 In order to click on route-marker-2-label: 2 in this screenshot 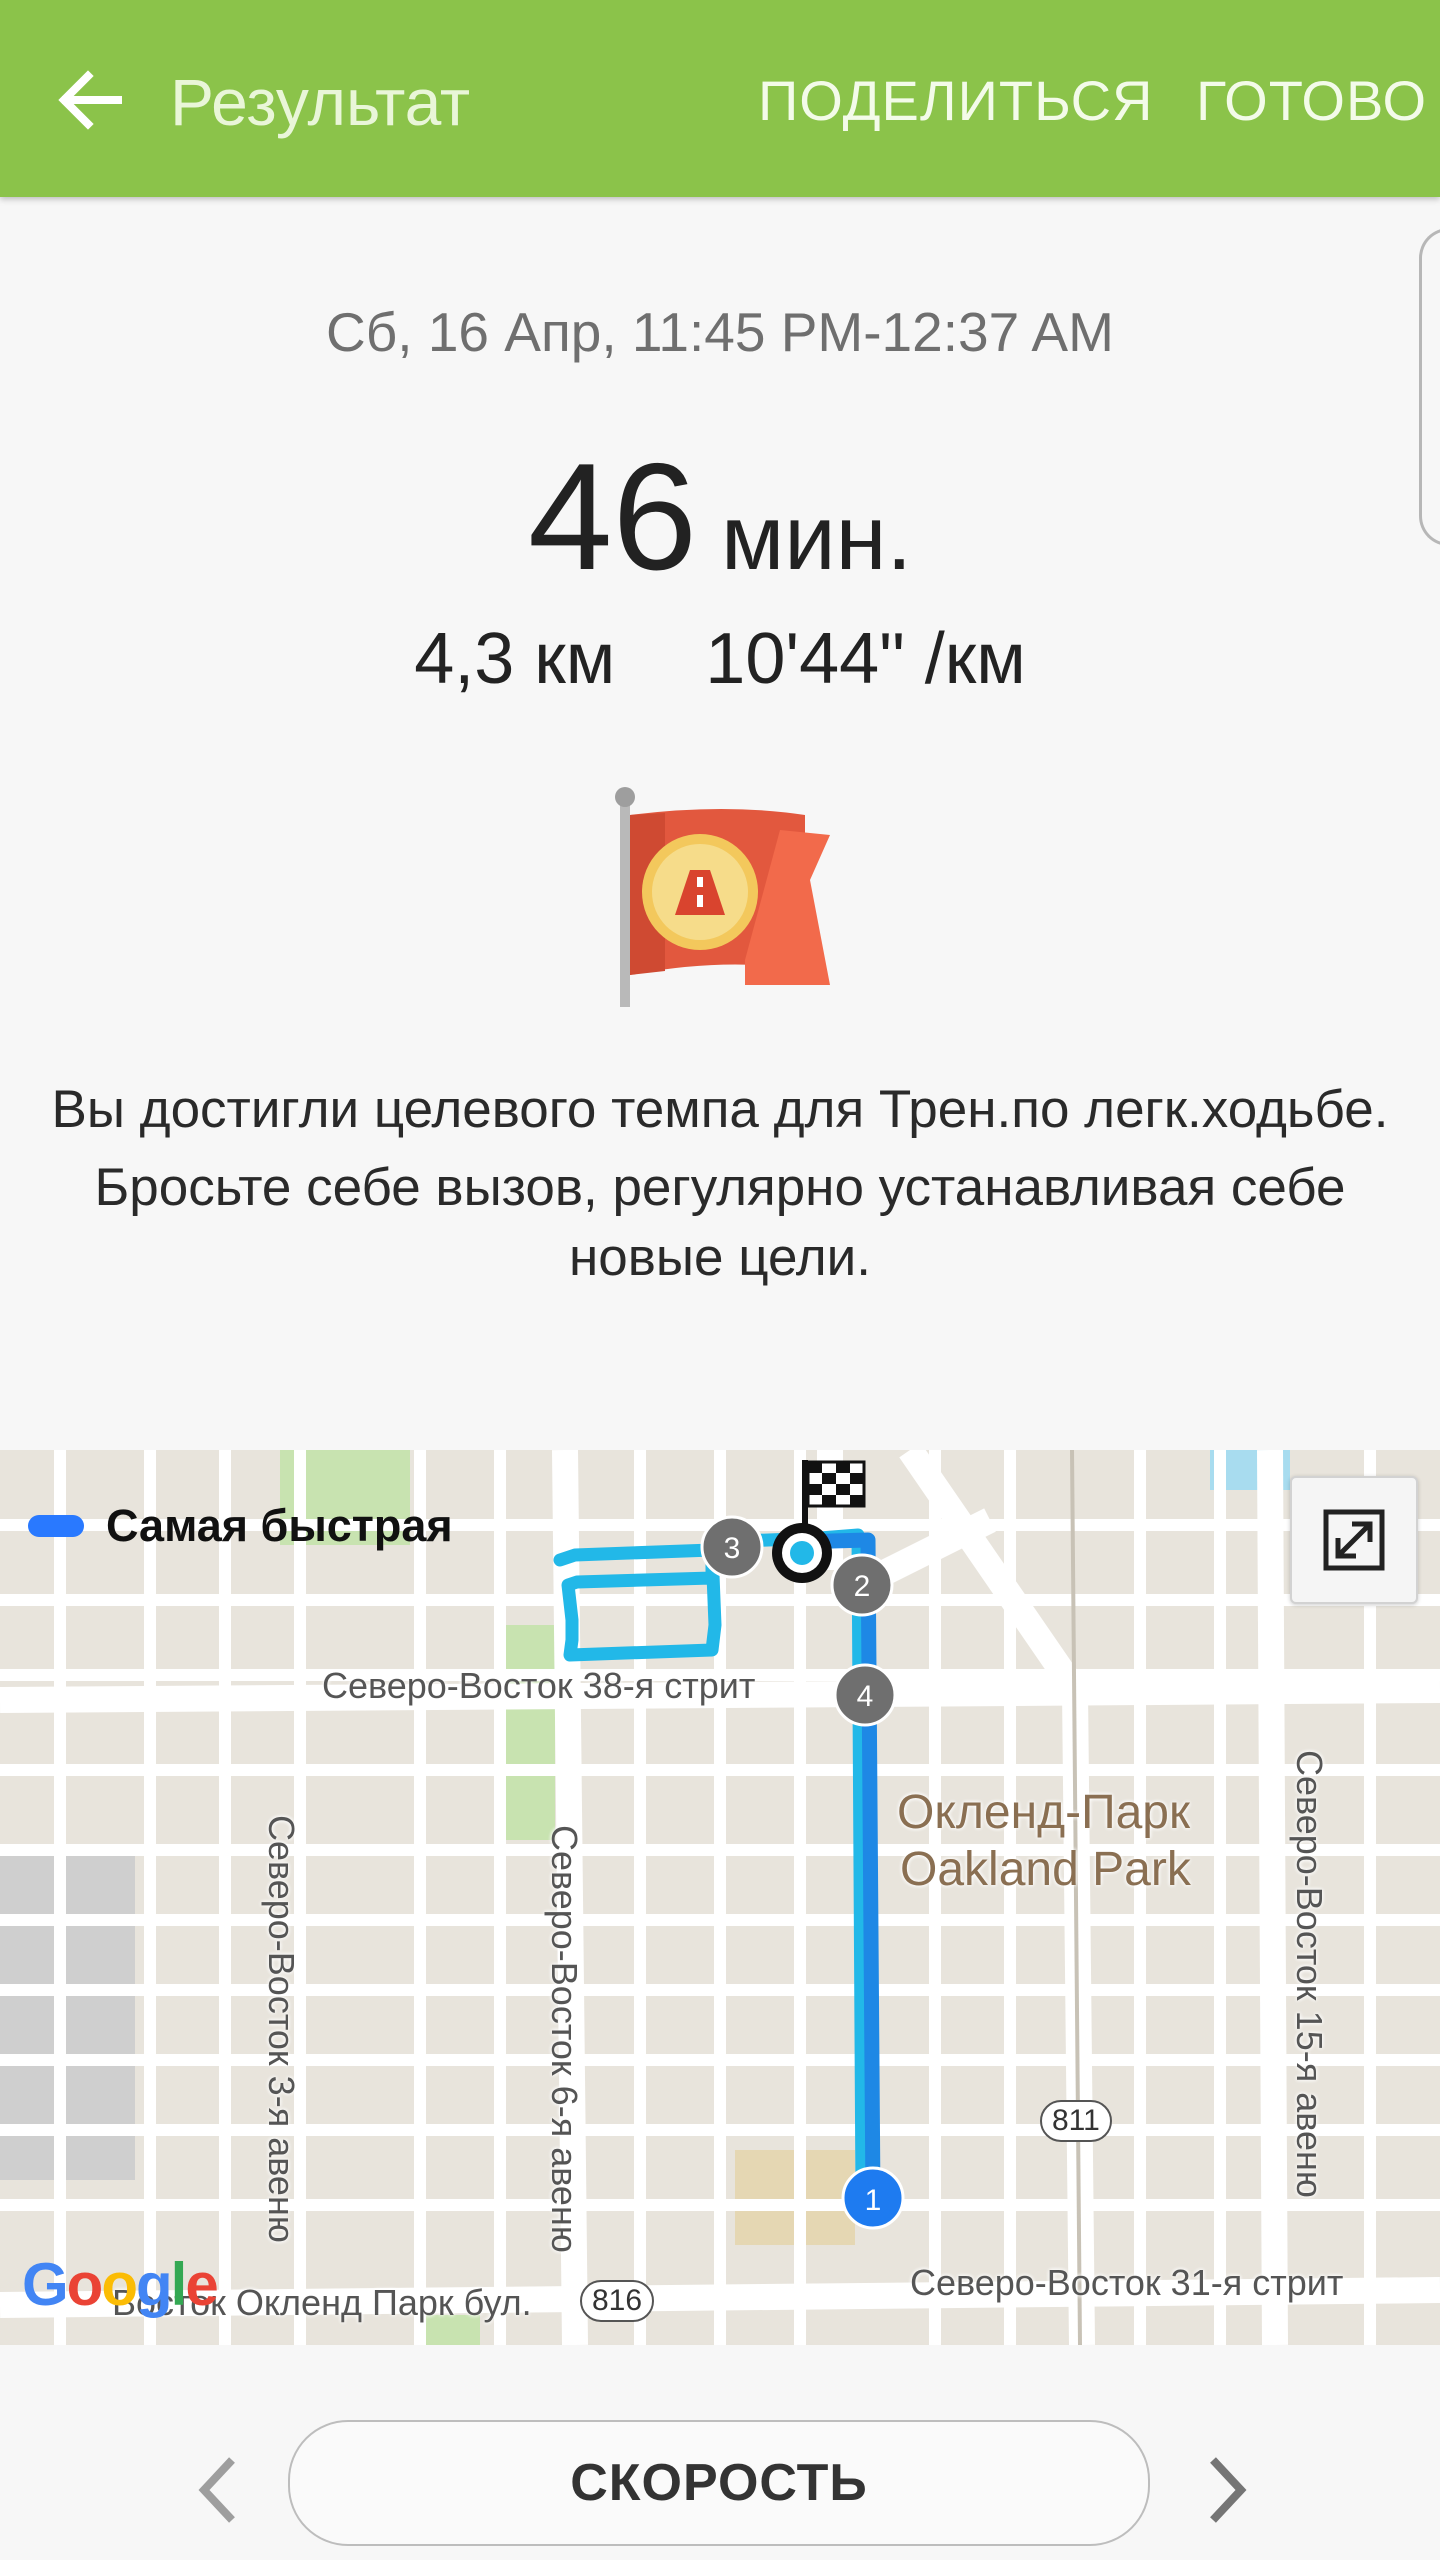, I will do `click(862, 1586)`.